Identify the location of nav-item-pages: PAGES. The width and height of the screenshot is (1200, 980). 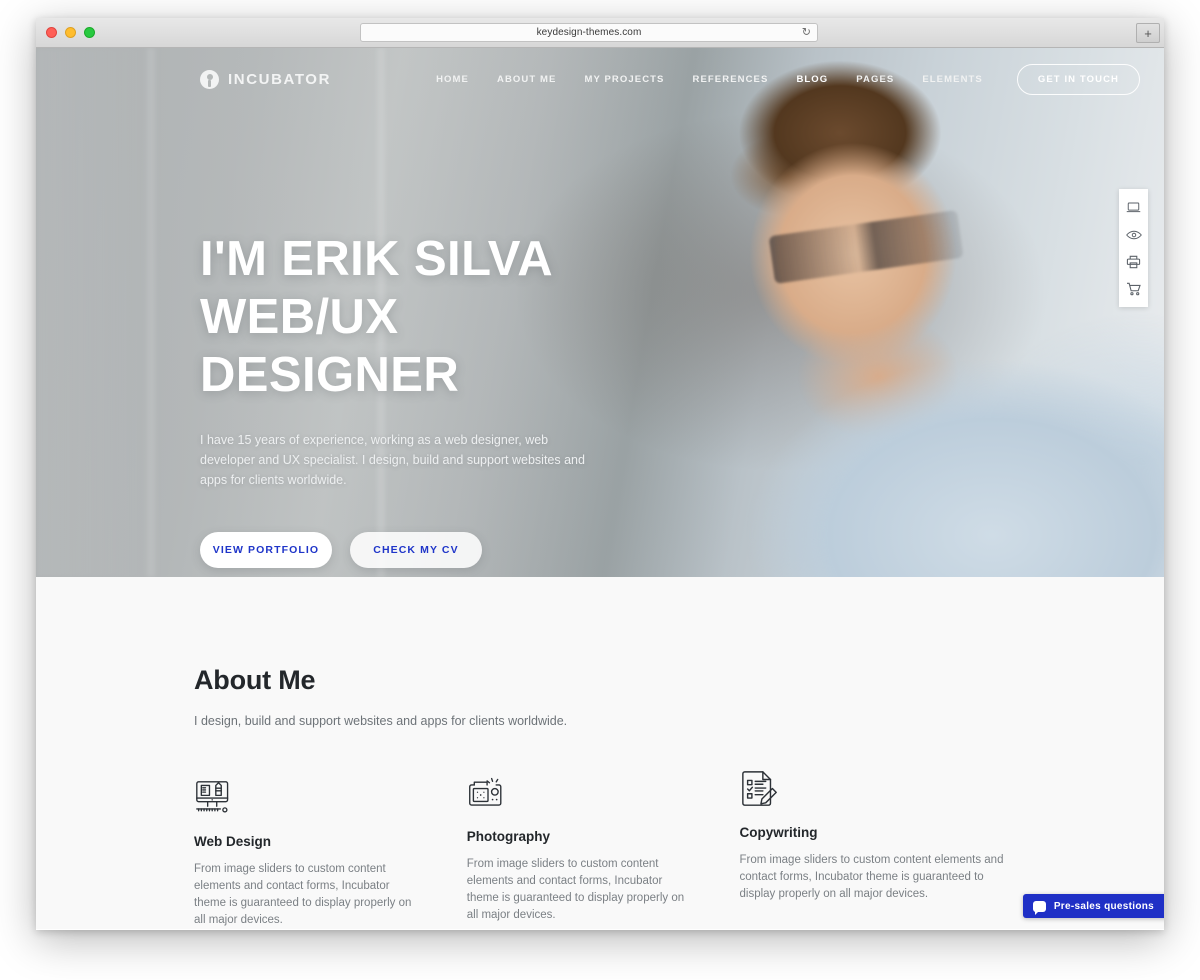
(875, 79).